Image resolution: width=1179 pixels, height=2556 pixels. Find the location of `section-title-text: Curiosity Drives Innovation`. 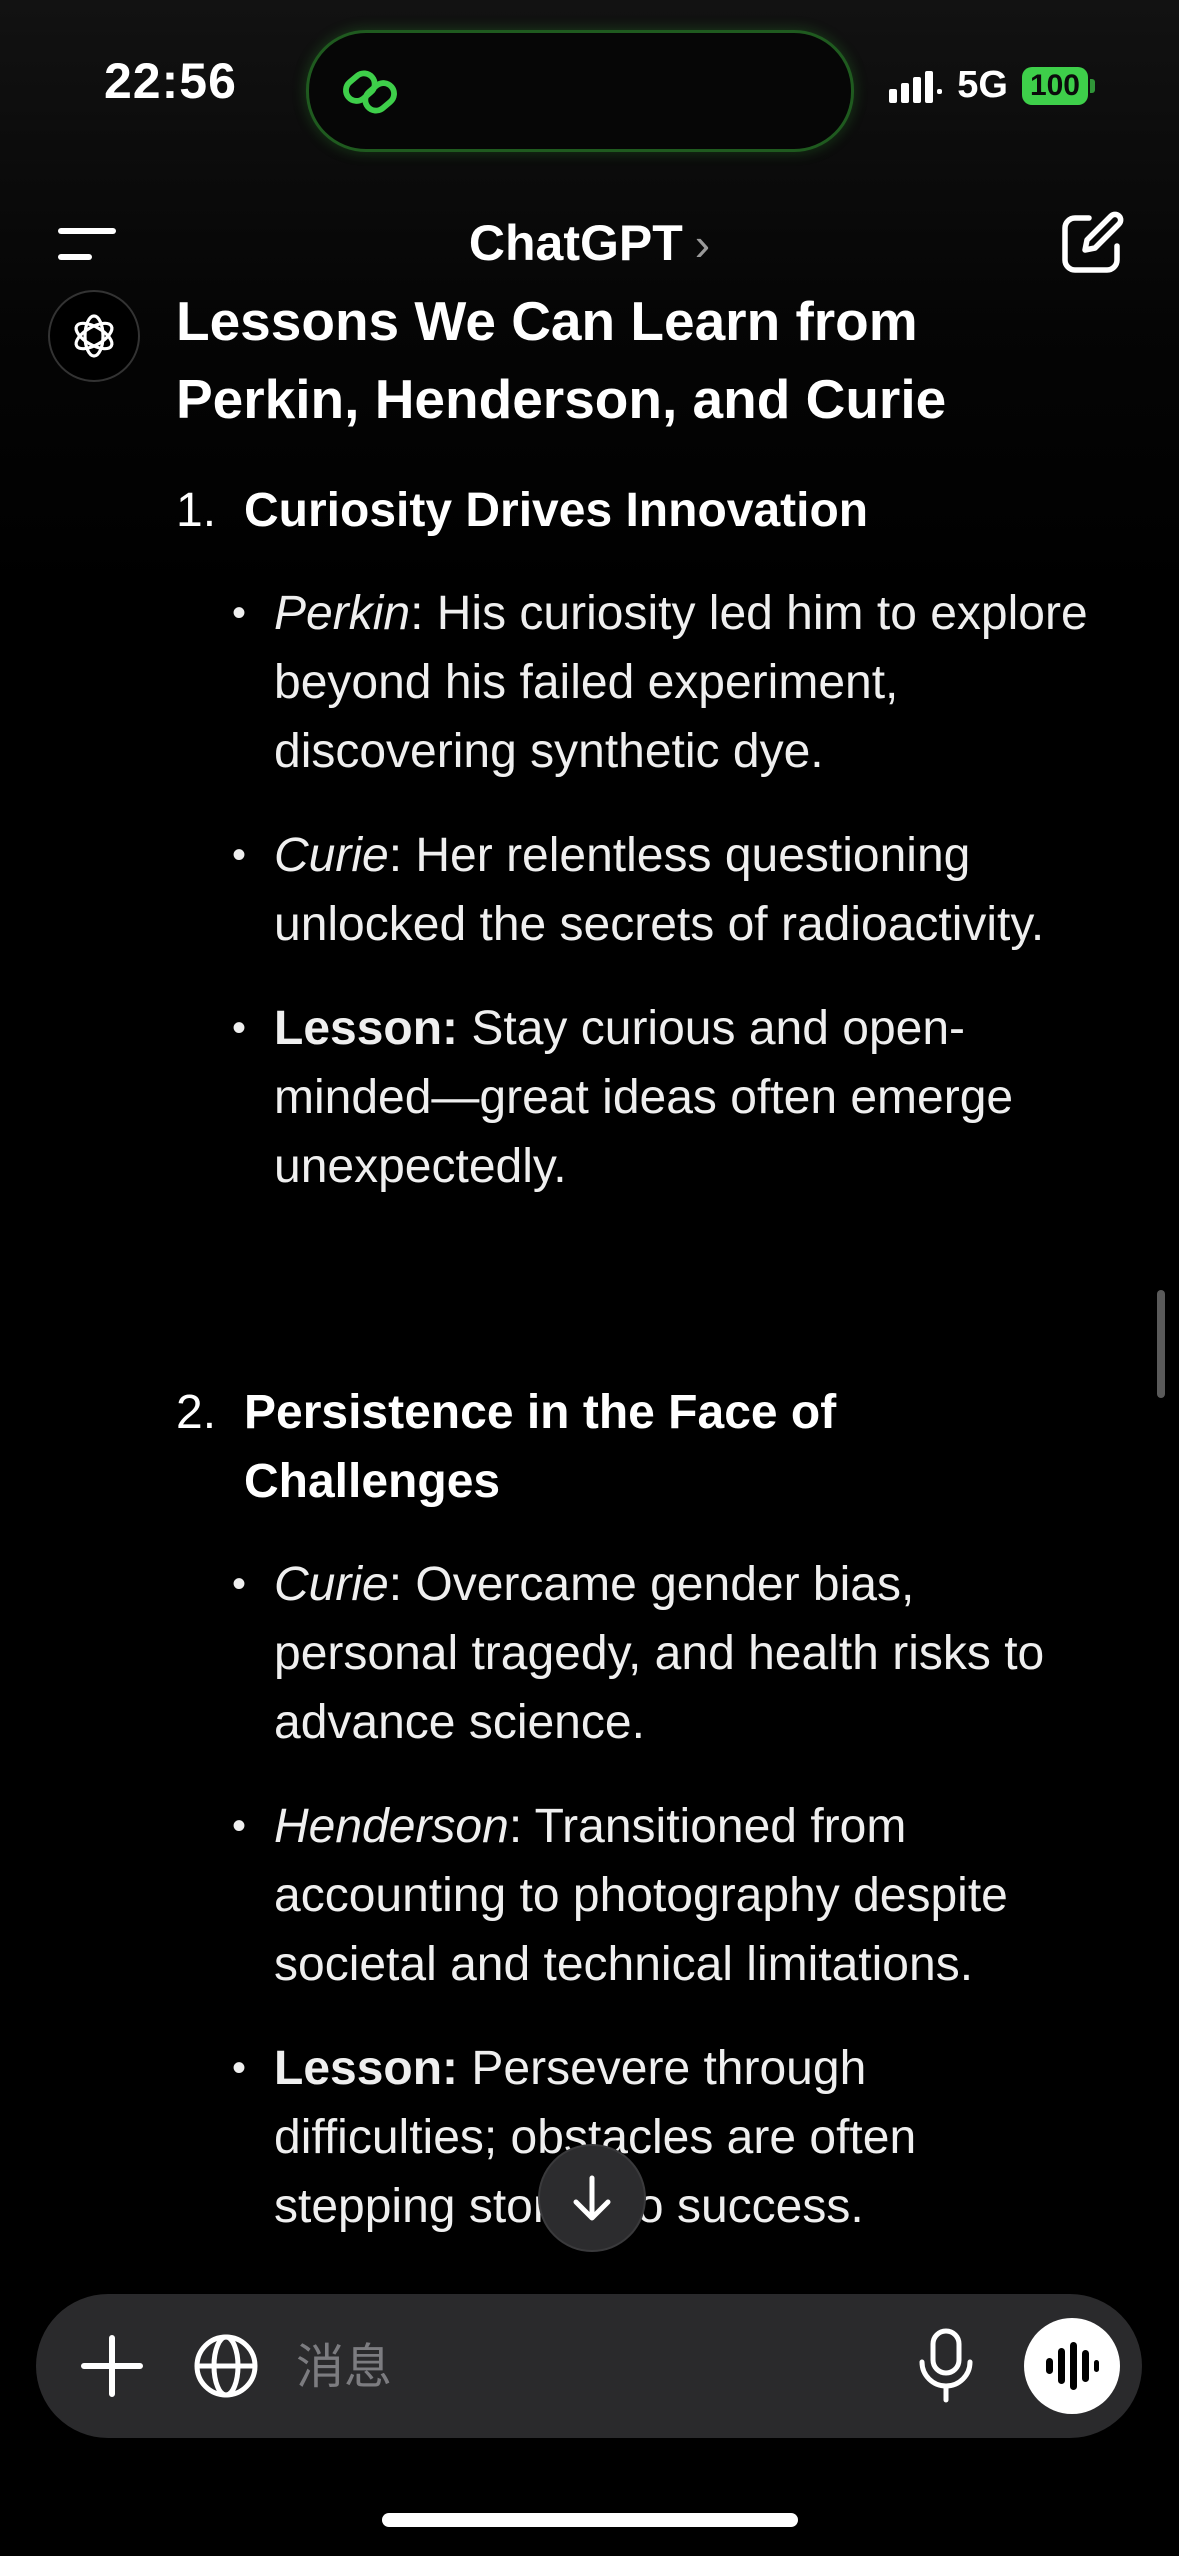

section-title-text: Curiosity Drives Innovation is located at coordinates (556, 510).